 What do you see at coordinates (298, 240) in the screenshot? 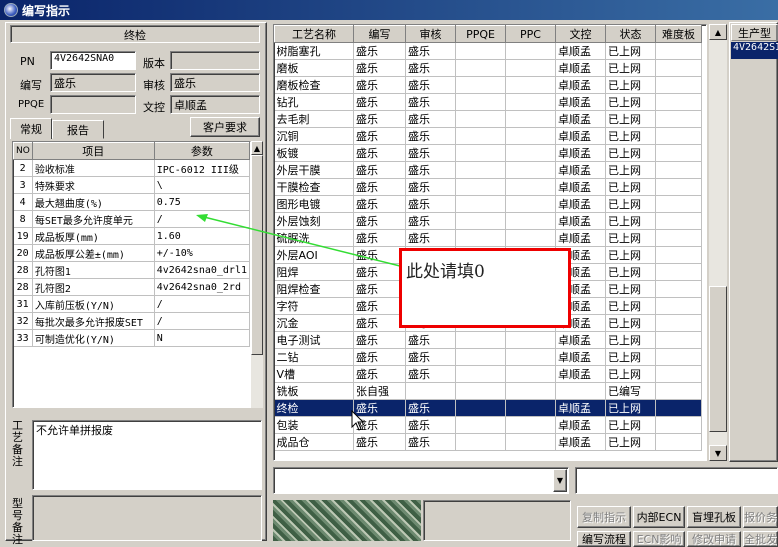
I see `annotation-arrow` at bounding box center [298, 240].